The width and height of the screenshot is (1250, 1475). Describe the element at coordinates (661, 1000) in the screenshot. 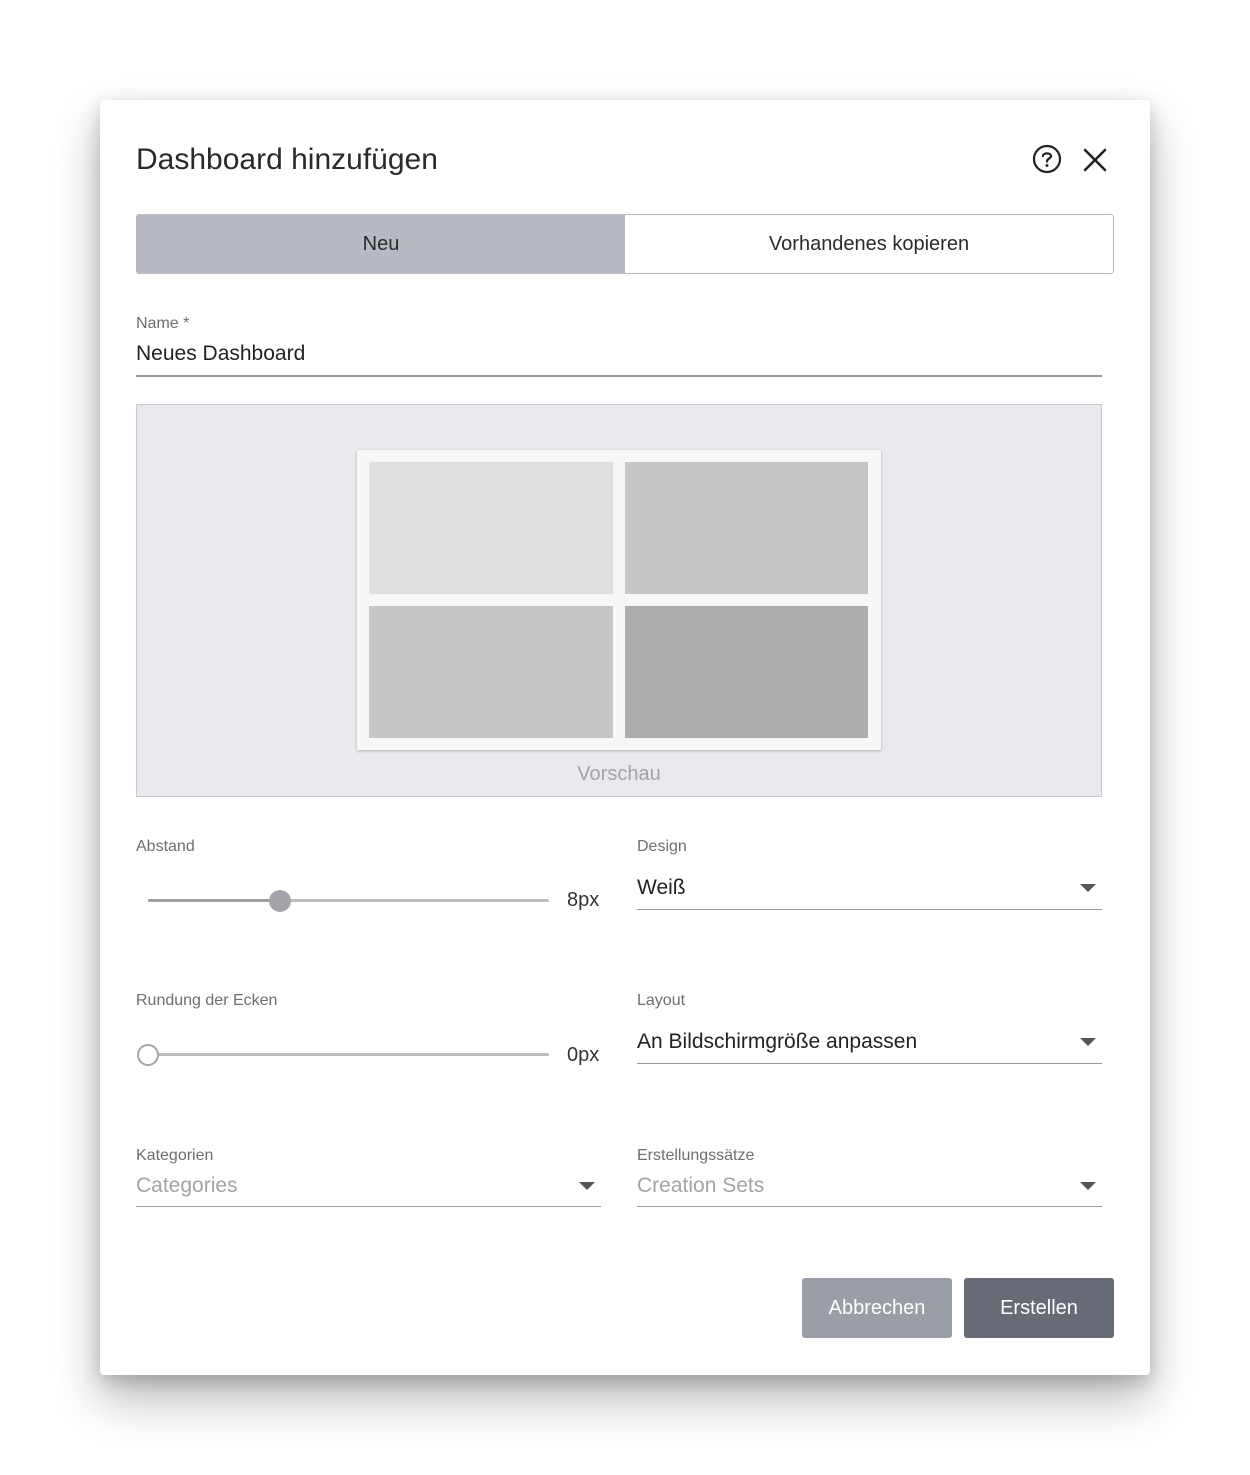

I see `layout-label: Layout` at that location.